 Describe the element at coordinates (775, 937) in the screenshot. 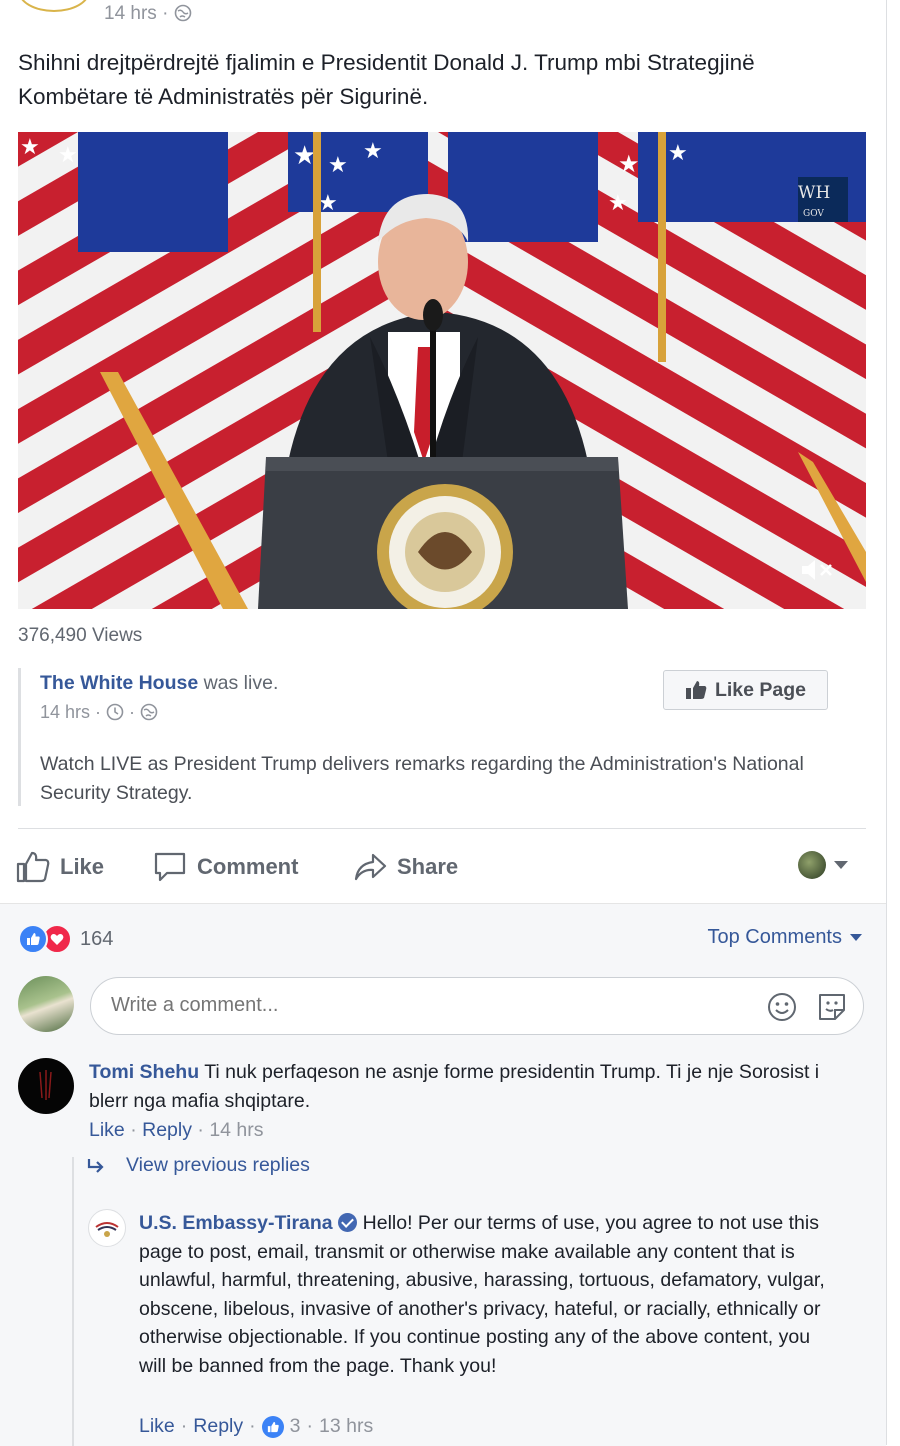

I see `comment-sort-label: Top Comments` at that location.